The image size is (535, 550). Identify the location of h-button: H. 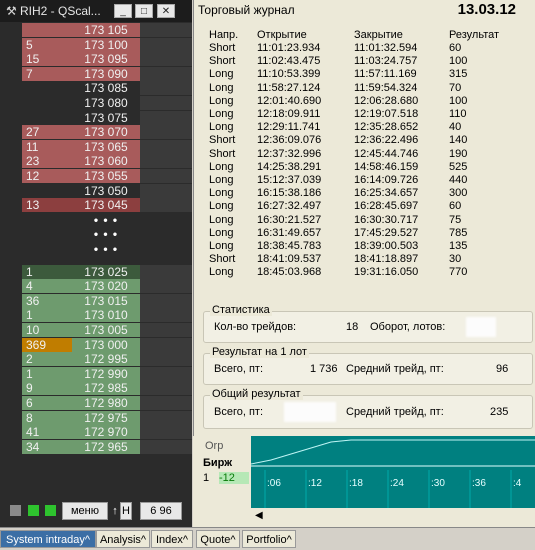
(126, 511).